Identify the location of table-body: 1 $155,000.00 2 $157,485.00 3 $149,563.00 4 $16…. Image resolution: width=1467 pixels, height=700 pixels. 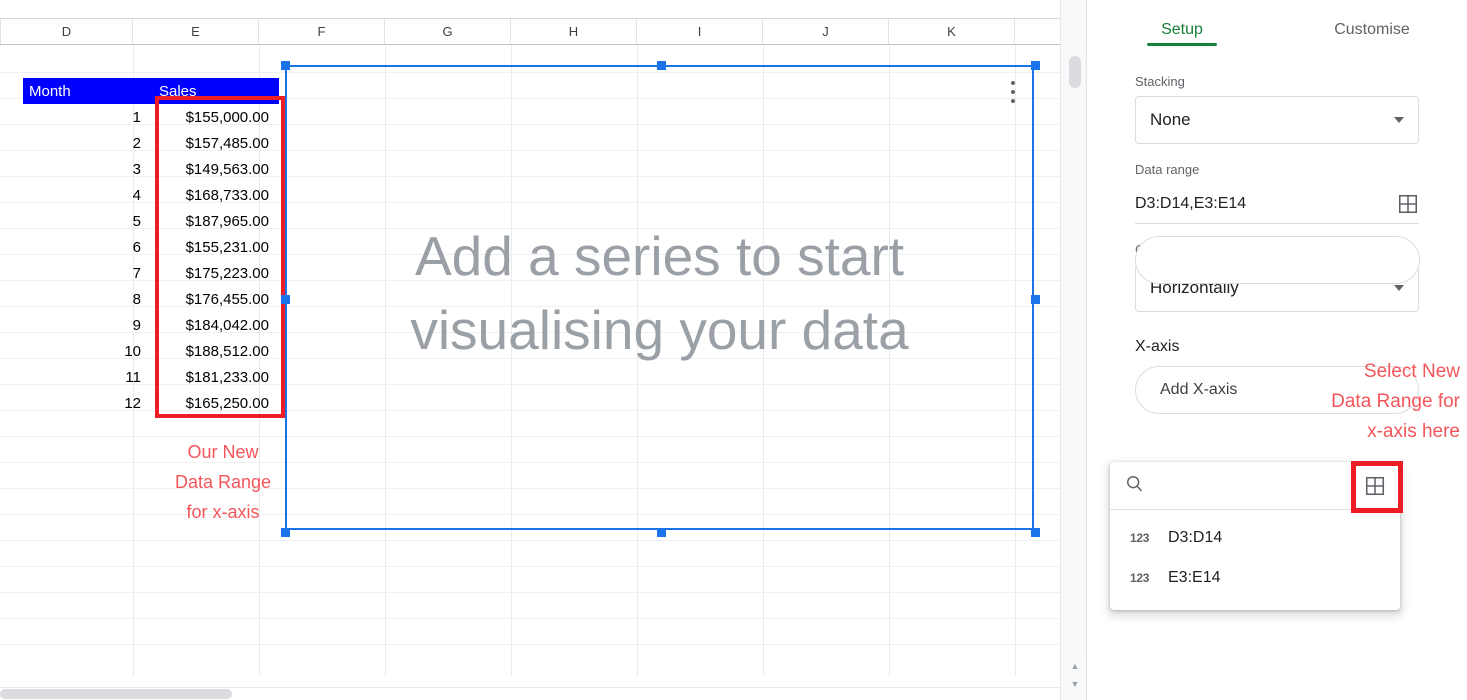
(151, 260).